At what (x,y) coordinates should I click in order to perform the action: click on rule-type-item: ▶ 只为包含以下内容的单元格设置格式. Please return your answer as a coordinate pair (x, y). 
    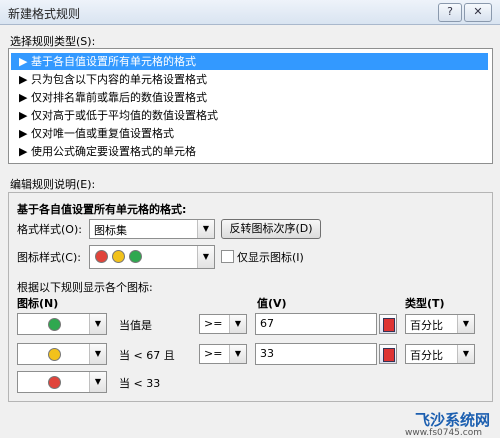
    Looking at the image, I should click on (249, 79).